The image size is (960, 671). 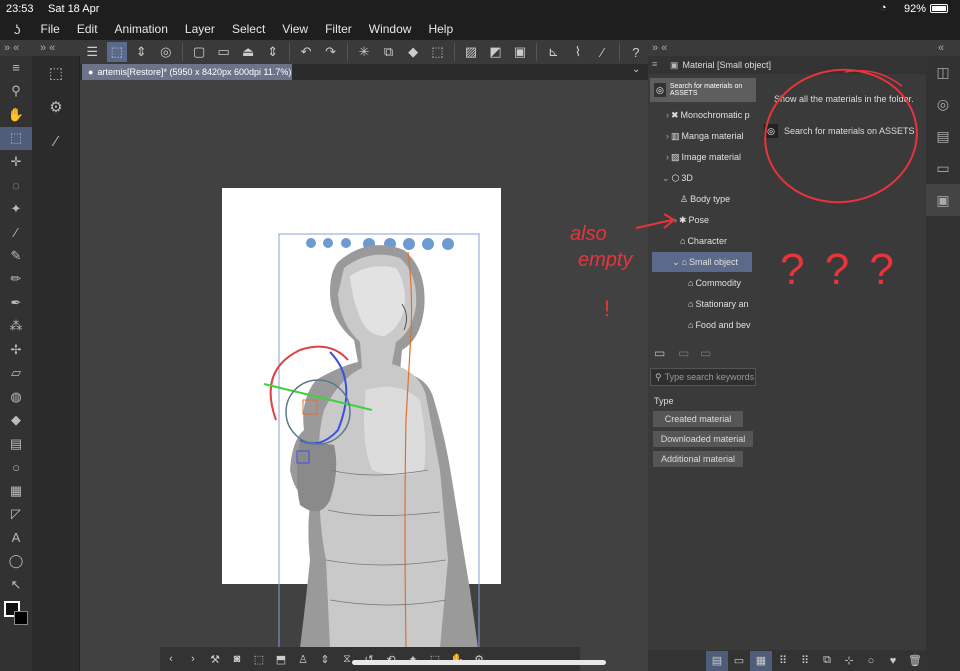 I want to click on additional-material-button: Additional material, so click(x=698, y=459).